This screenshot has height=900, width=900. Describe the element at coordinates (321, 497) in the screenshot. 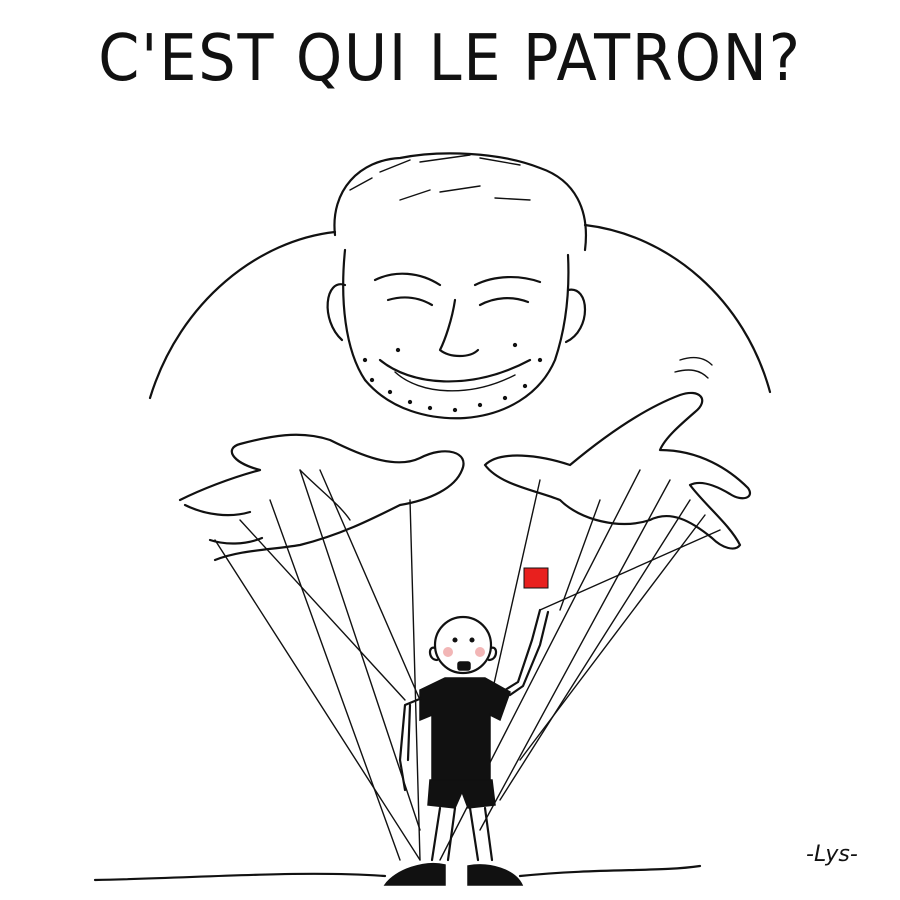

I see `puppeteer-left-hand` at that location.